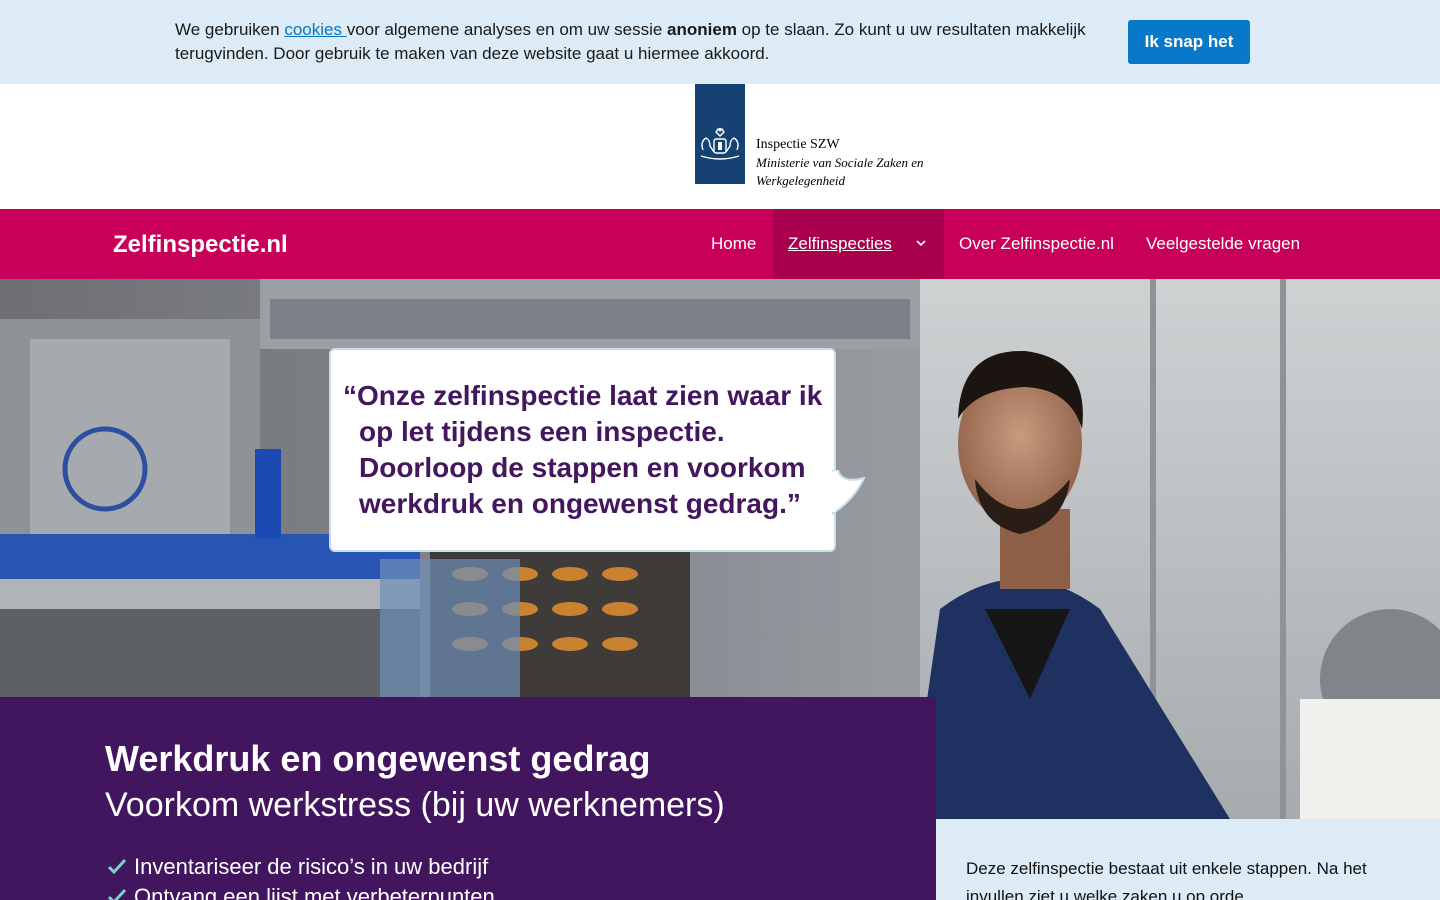  I want to click on chevron-down-icon, so click(921, 243).